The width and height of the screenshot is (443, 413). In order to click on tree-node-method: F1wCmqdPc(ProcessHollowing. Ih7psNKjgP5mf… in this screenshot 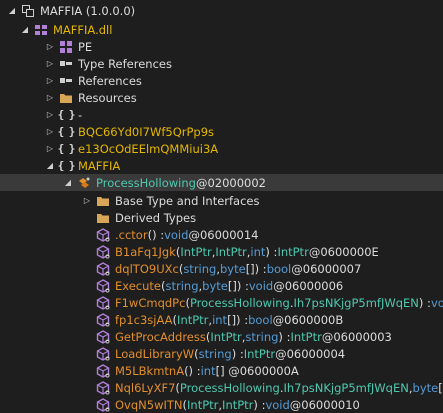, I will do `click(221, 302)`.